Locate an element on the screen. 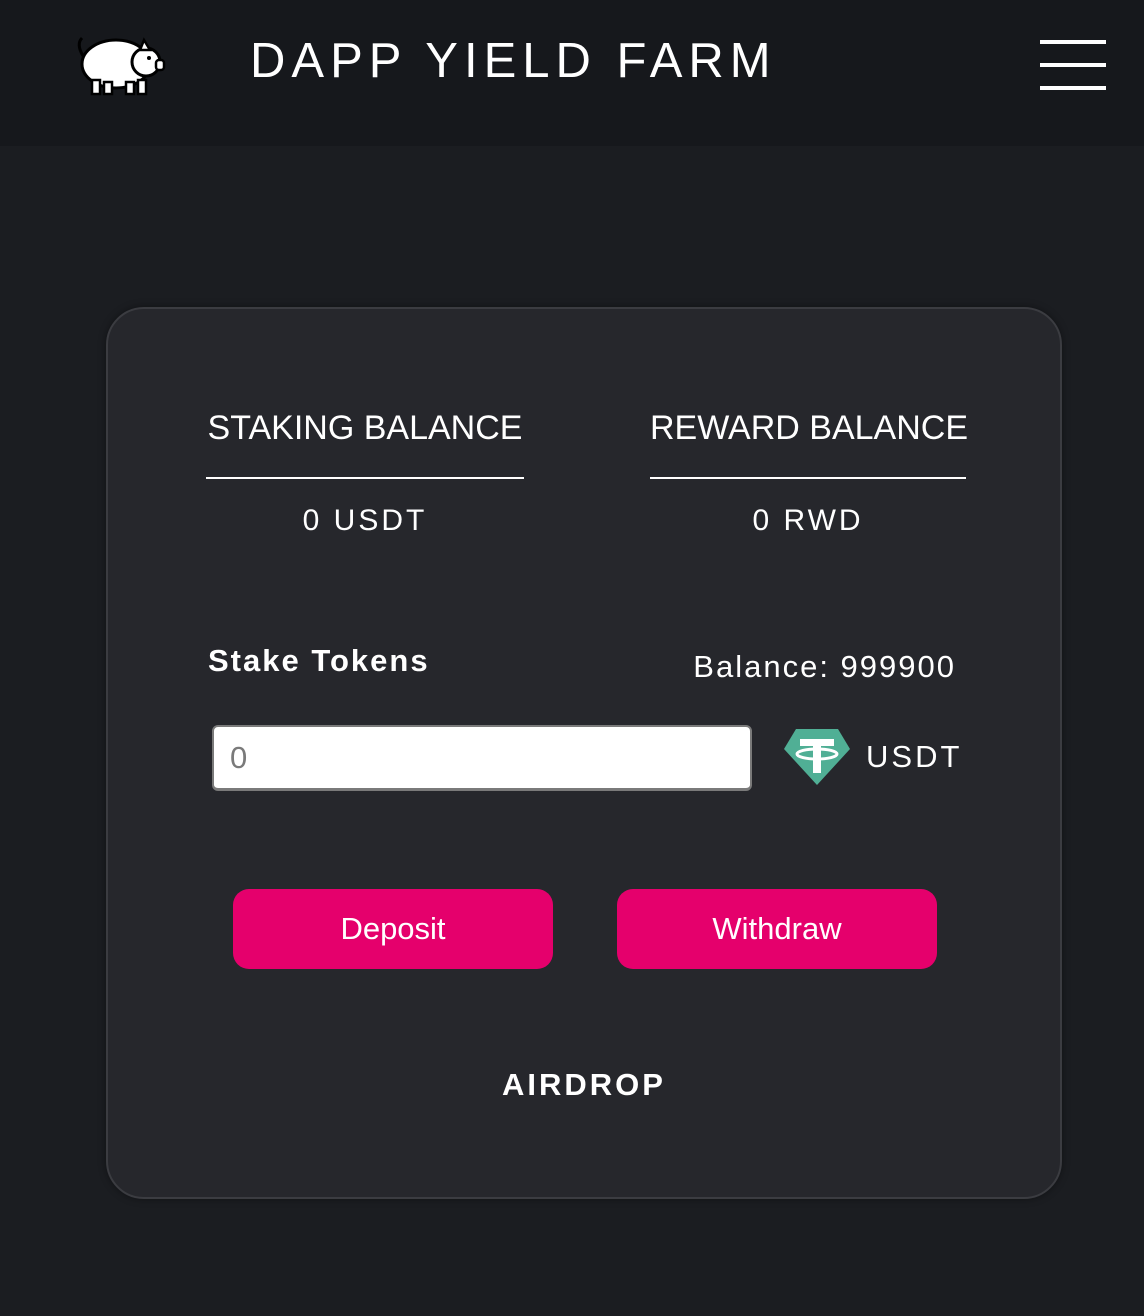  reward-balance-section: REWARD BALANCE 0 RWD is located at coordinates (809, 474).